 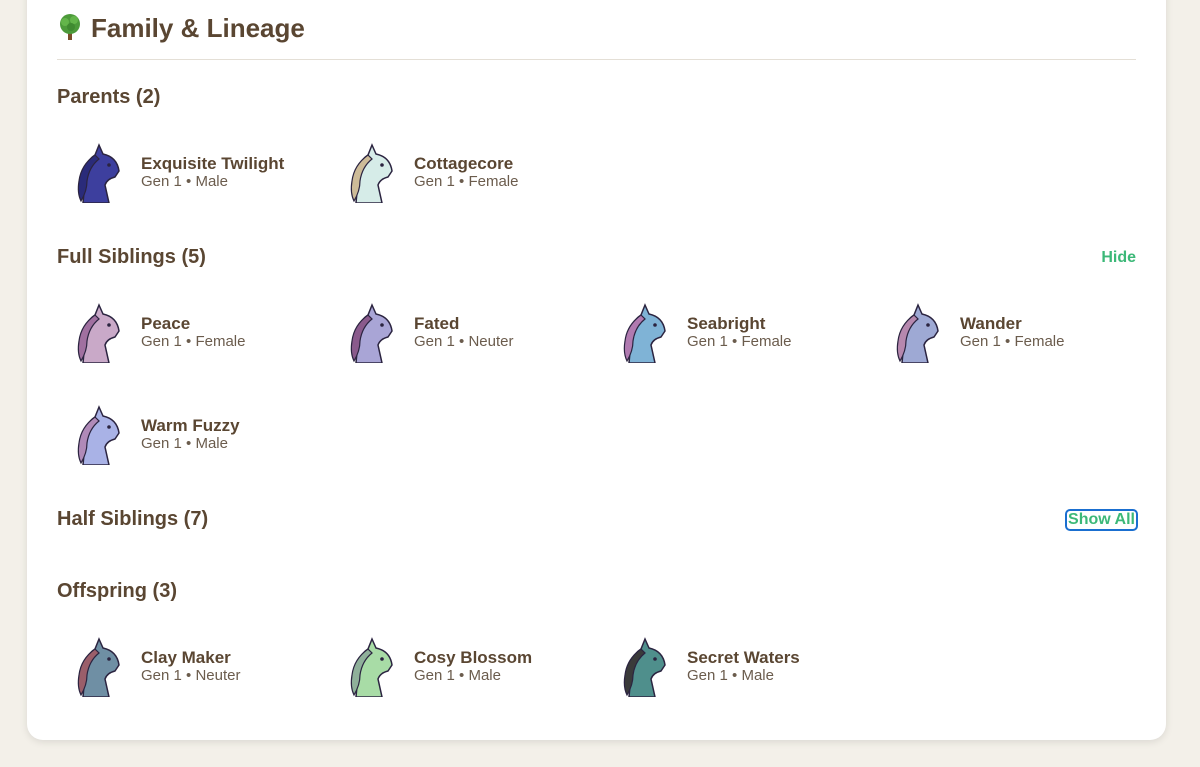 I want to click on half-siblings-title: Half Siblings (7), so click(x=133, y=519).